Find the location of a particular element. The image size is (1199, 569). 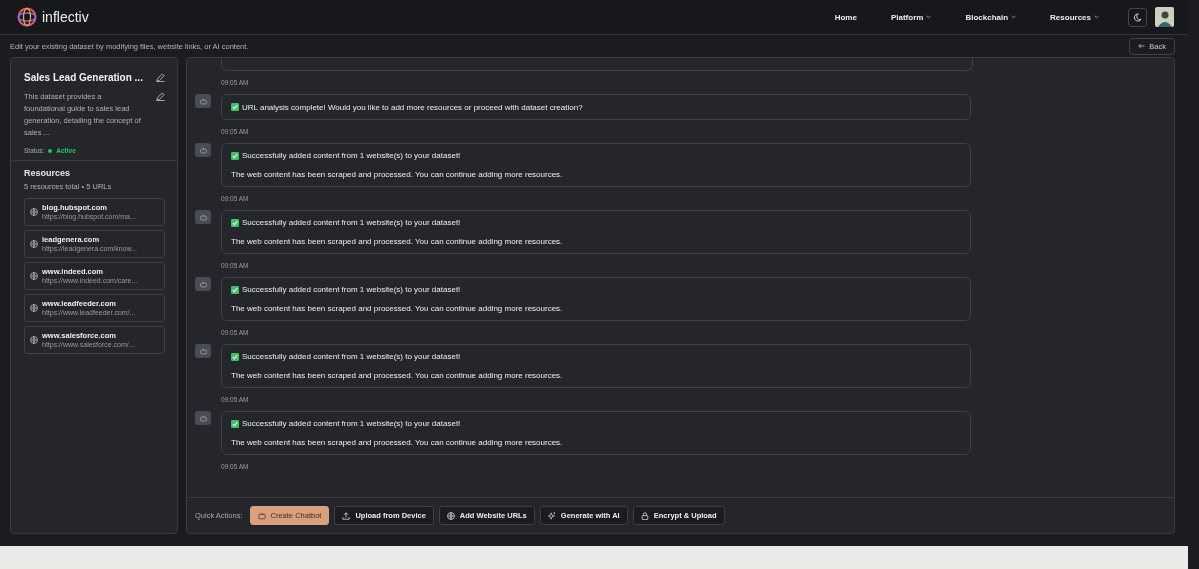

user-silhouette-icon is located at coordinates (1164, 18).